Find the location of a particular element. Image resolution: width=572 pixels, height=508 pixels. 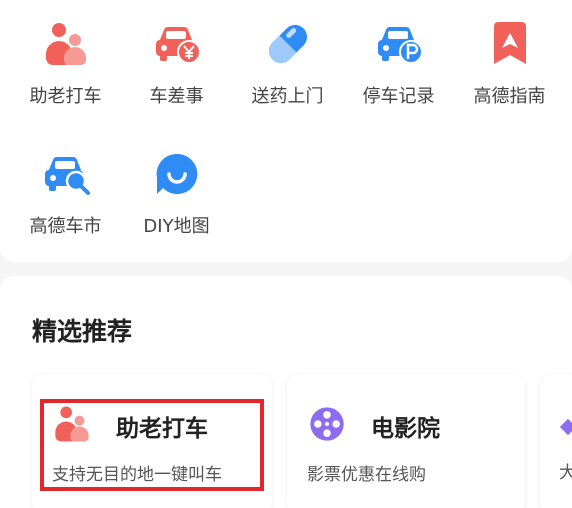

pill-icon is located at coordinates (287, 44).